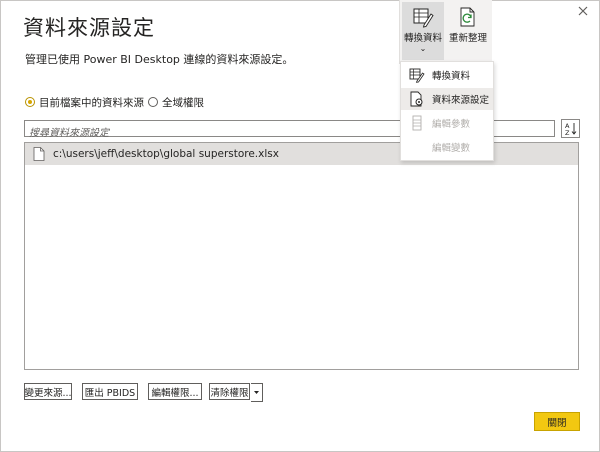 The height and width of the screenshot is (452, 600). Describe the element at coordinates (461, 100) in the screenshot. I see `menu-item-label: 資料來源設定` at that location.